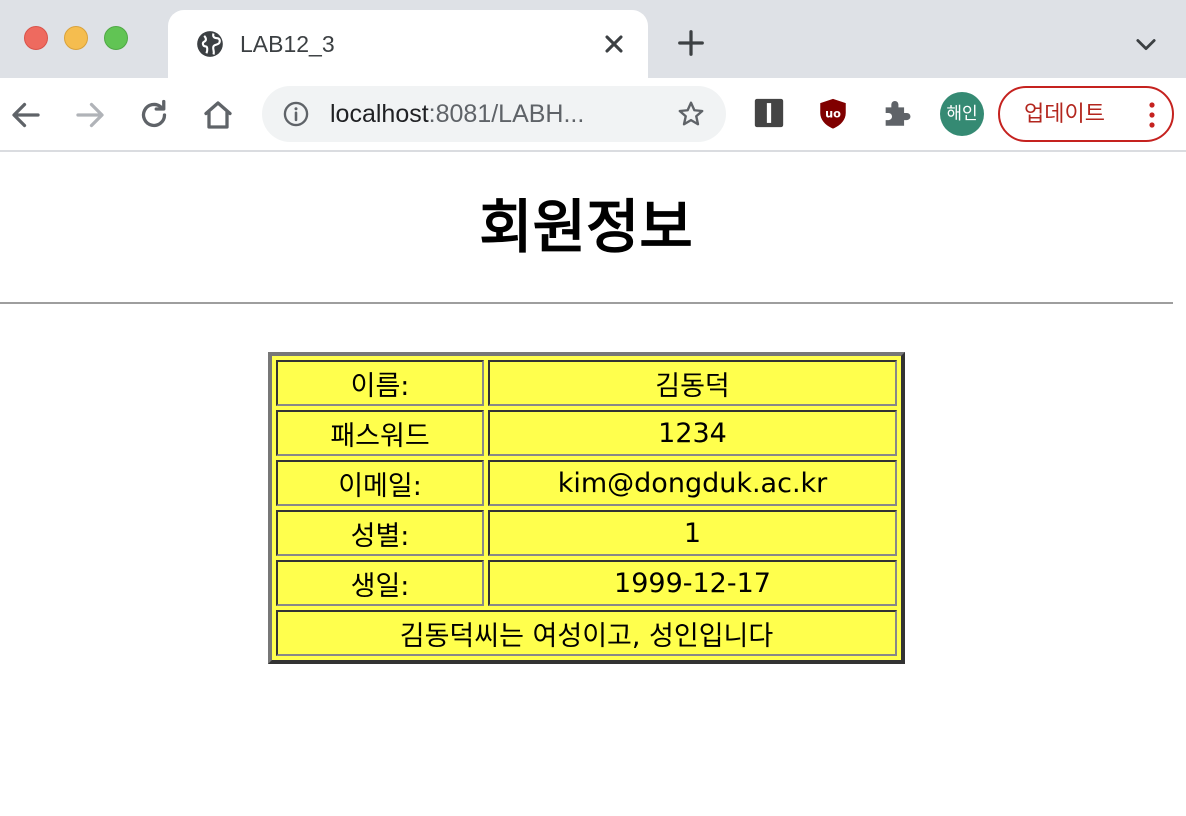 Image resolution: width=1186 pixels, height=816 pixels. What do you see at coordinates (379, 114) in the screenshot?
I see `url-host: localhost` at bounding box center [379, 114].